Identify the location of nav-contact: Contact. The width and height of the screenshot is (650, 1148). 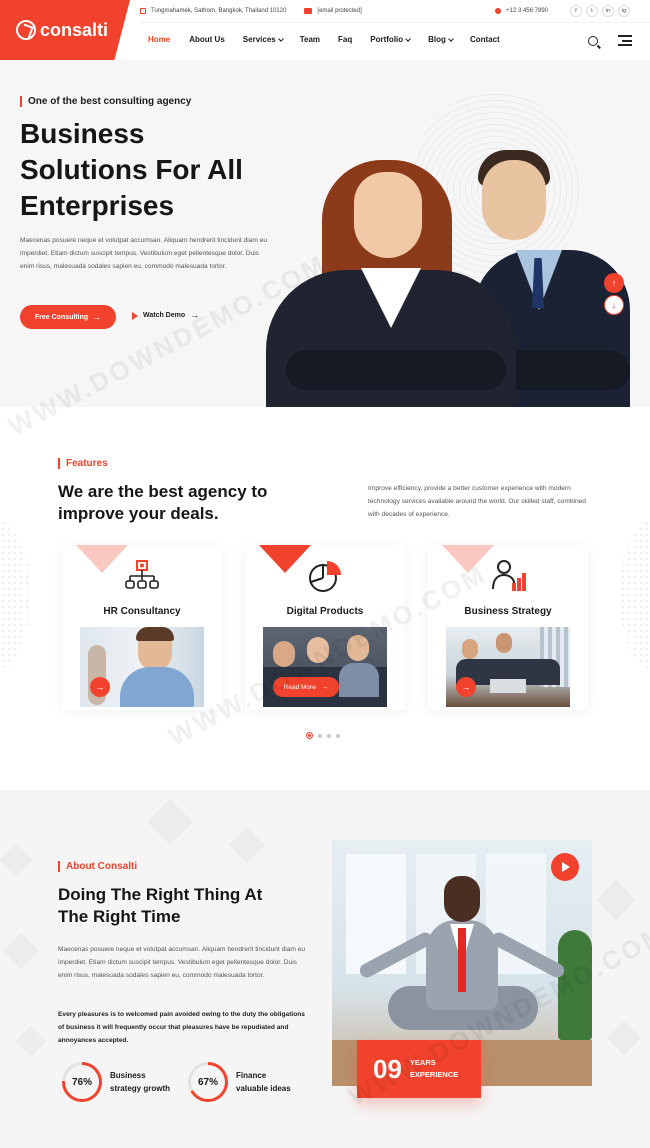
(485, 39).